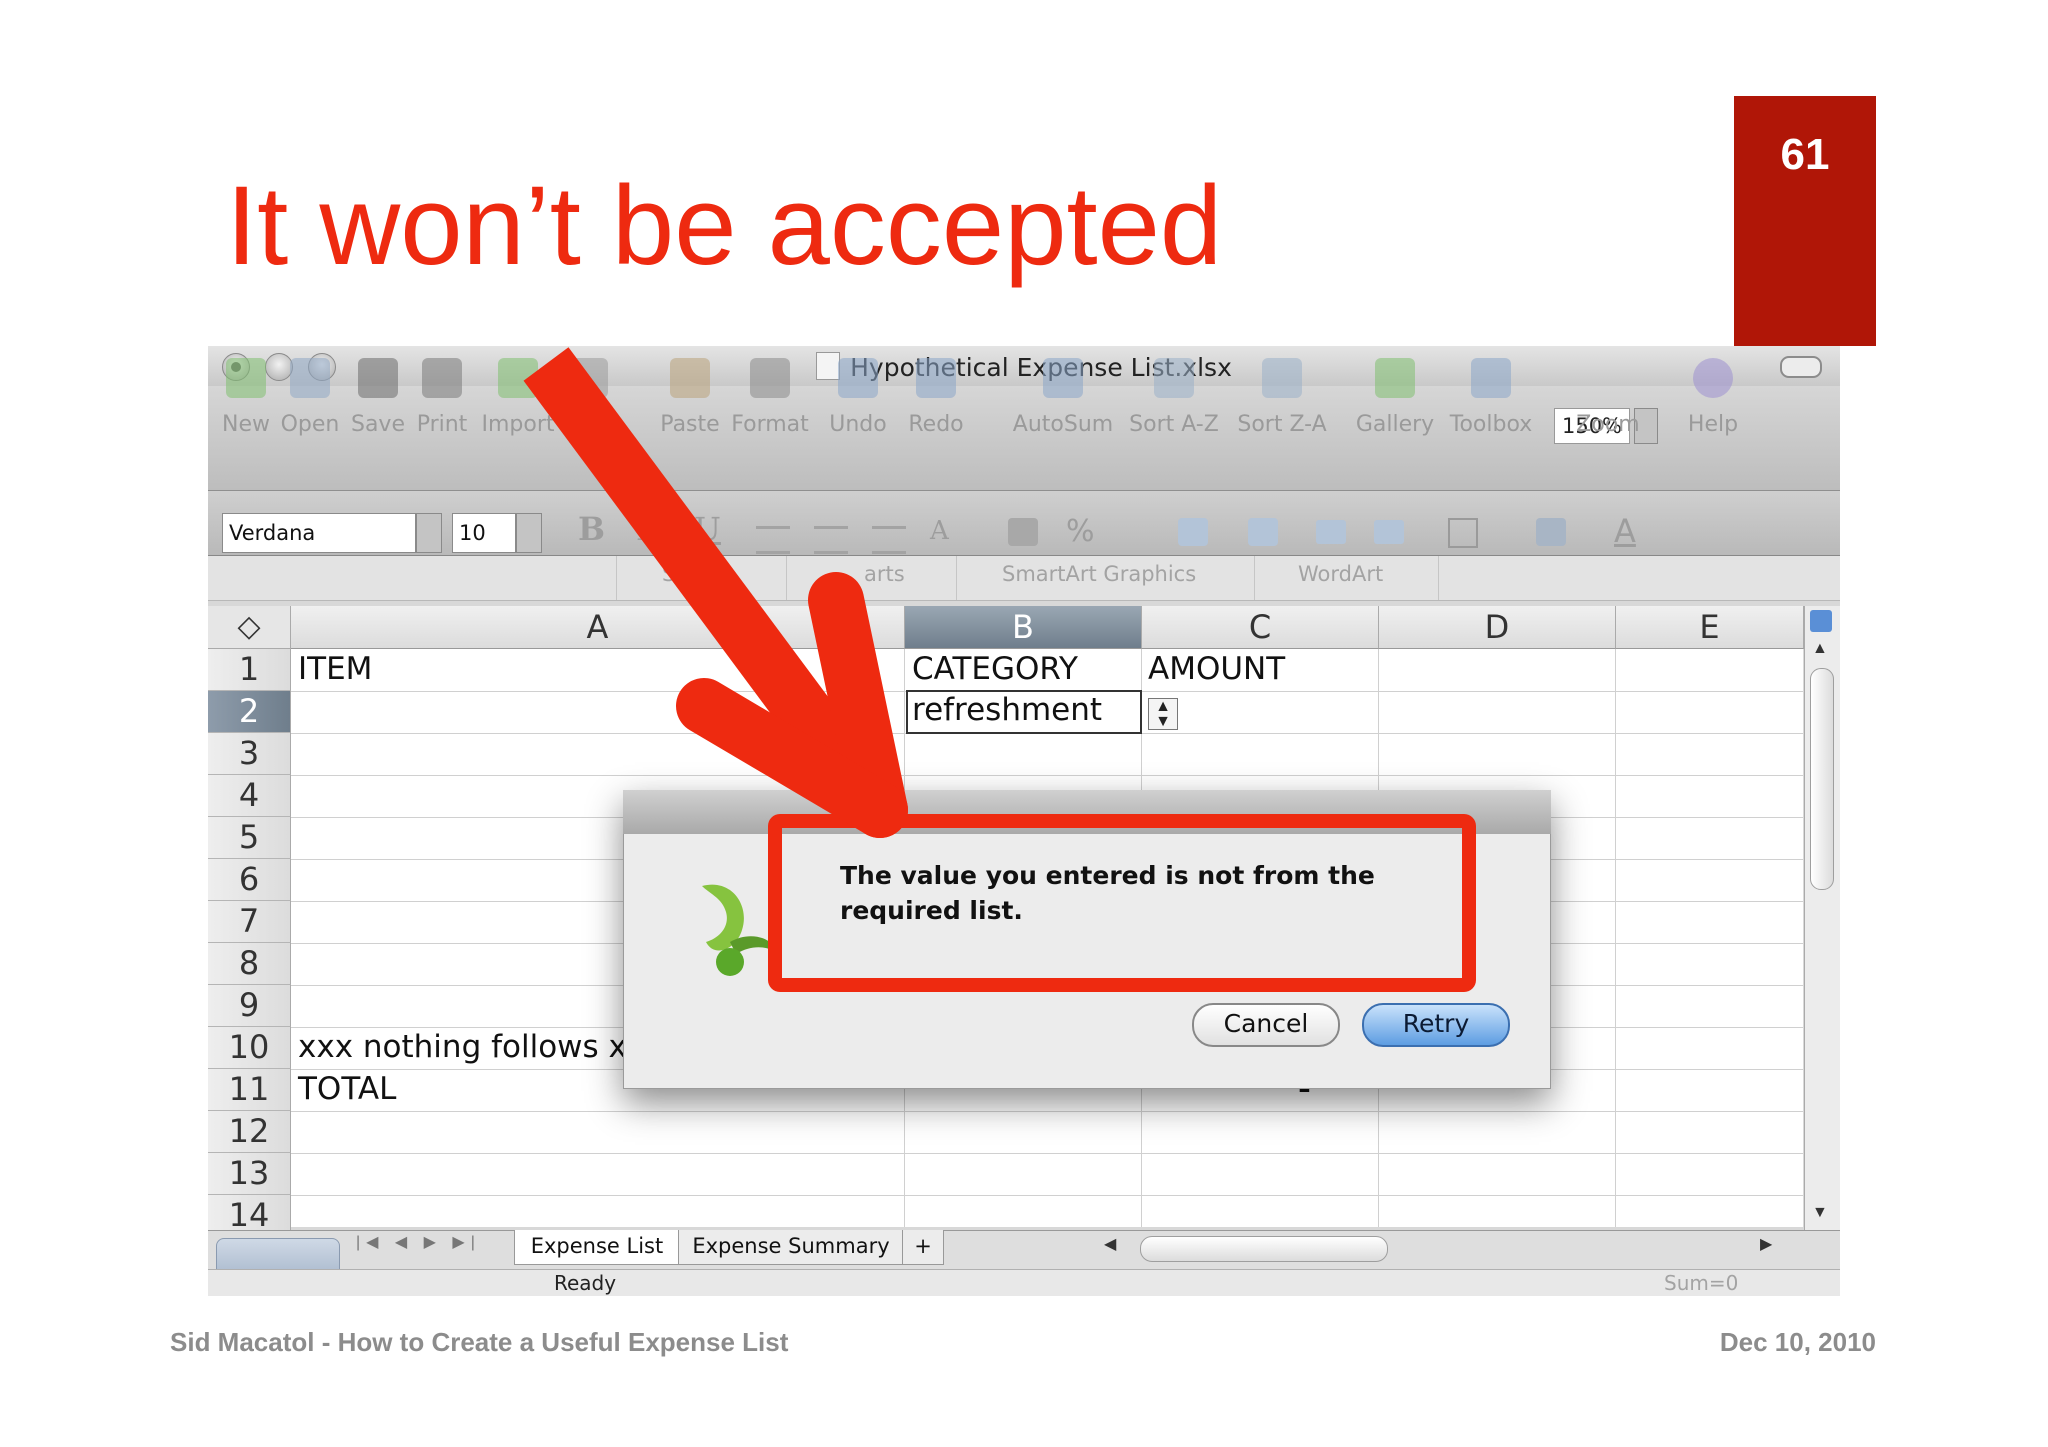 The height and width of the screenshot is (1447, 2048). Describe the element at coordinates (1797, 1342) in the screenshot. I see `footer-date: Dec 10, 2010` at that location.